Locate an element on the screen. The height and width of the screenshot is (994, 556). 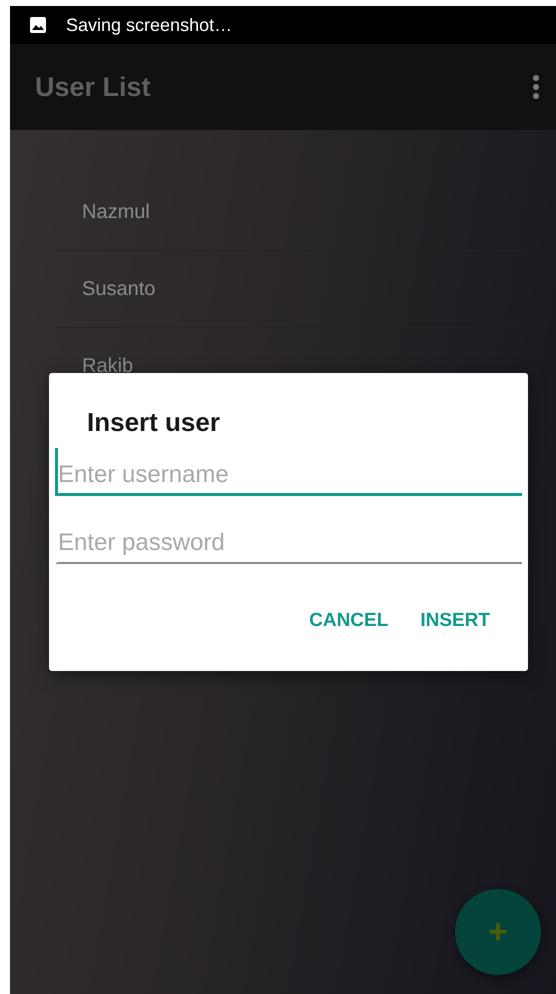
input-field: Enter username is located at coordinates (288, 472).